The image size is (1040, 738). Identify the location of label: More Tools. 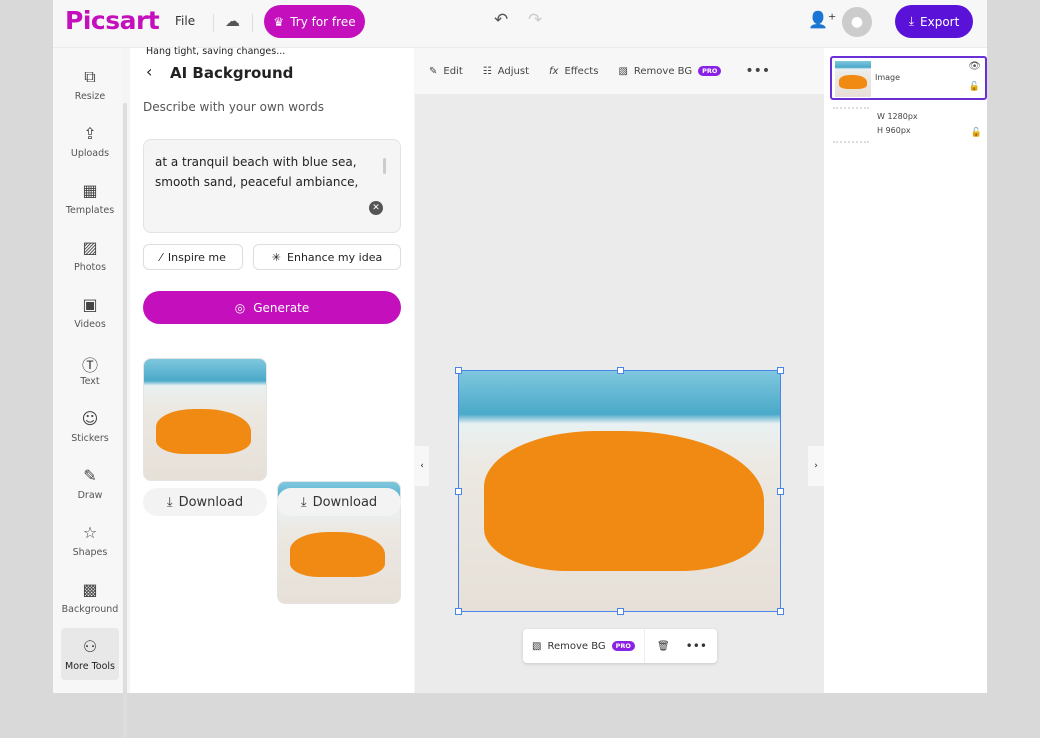
(90, 666).